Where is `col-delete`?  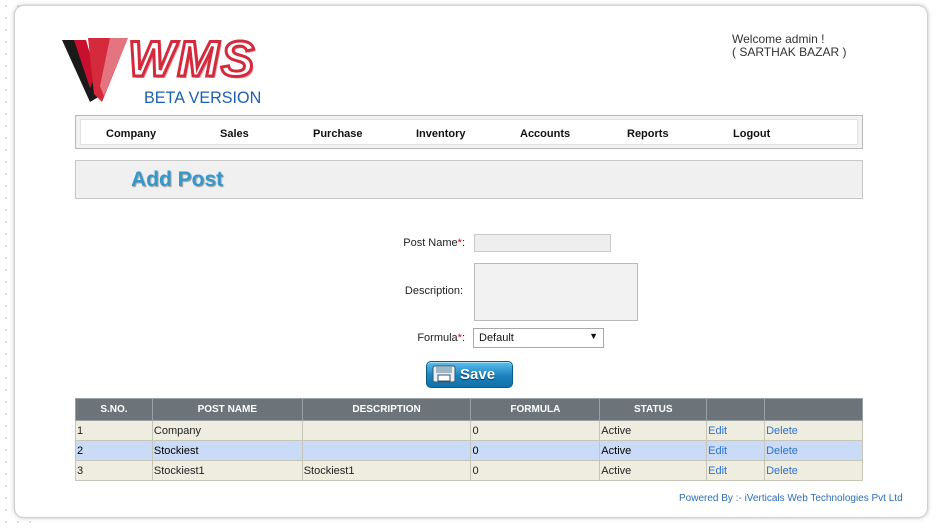
col-delete is located at coordinates (813, 409).